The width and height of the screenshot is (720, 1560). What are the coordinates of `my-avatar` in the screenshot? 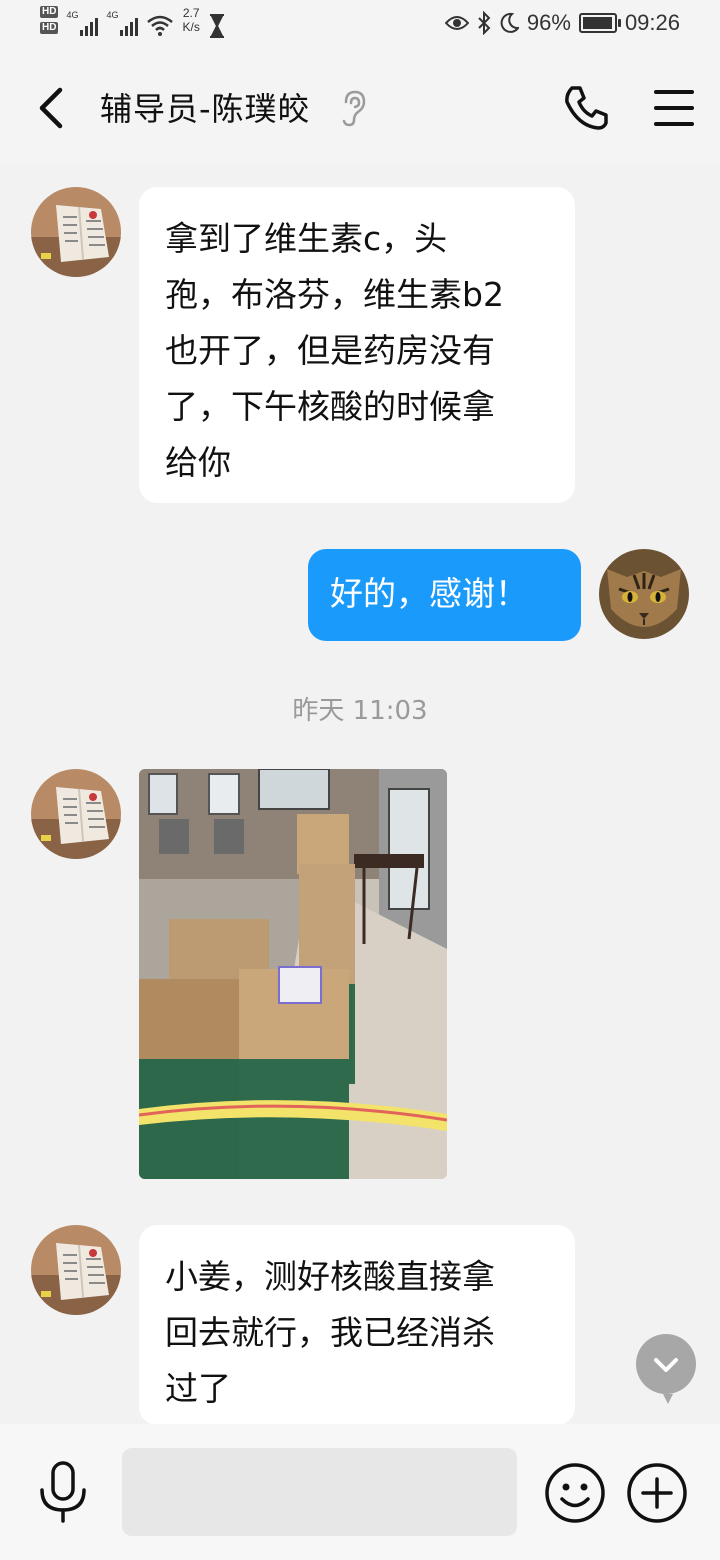 It's located at (644, 594).